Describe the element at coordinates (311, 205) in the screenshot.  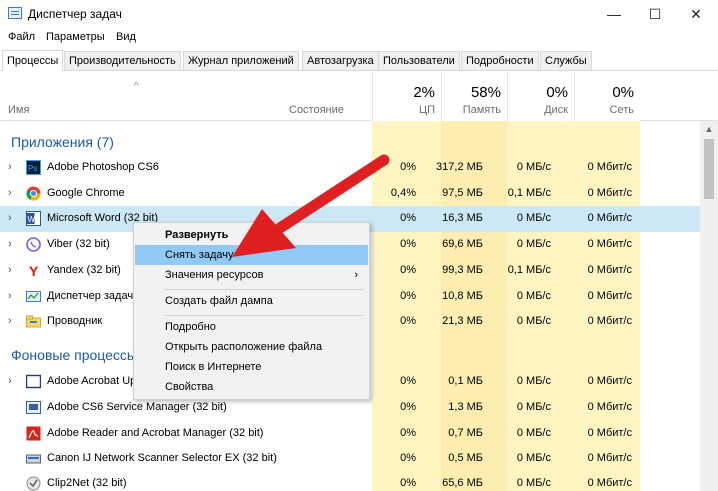
I see `red-arrow-icon` at that location.